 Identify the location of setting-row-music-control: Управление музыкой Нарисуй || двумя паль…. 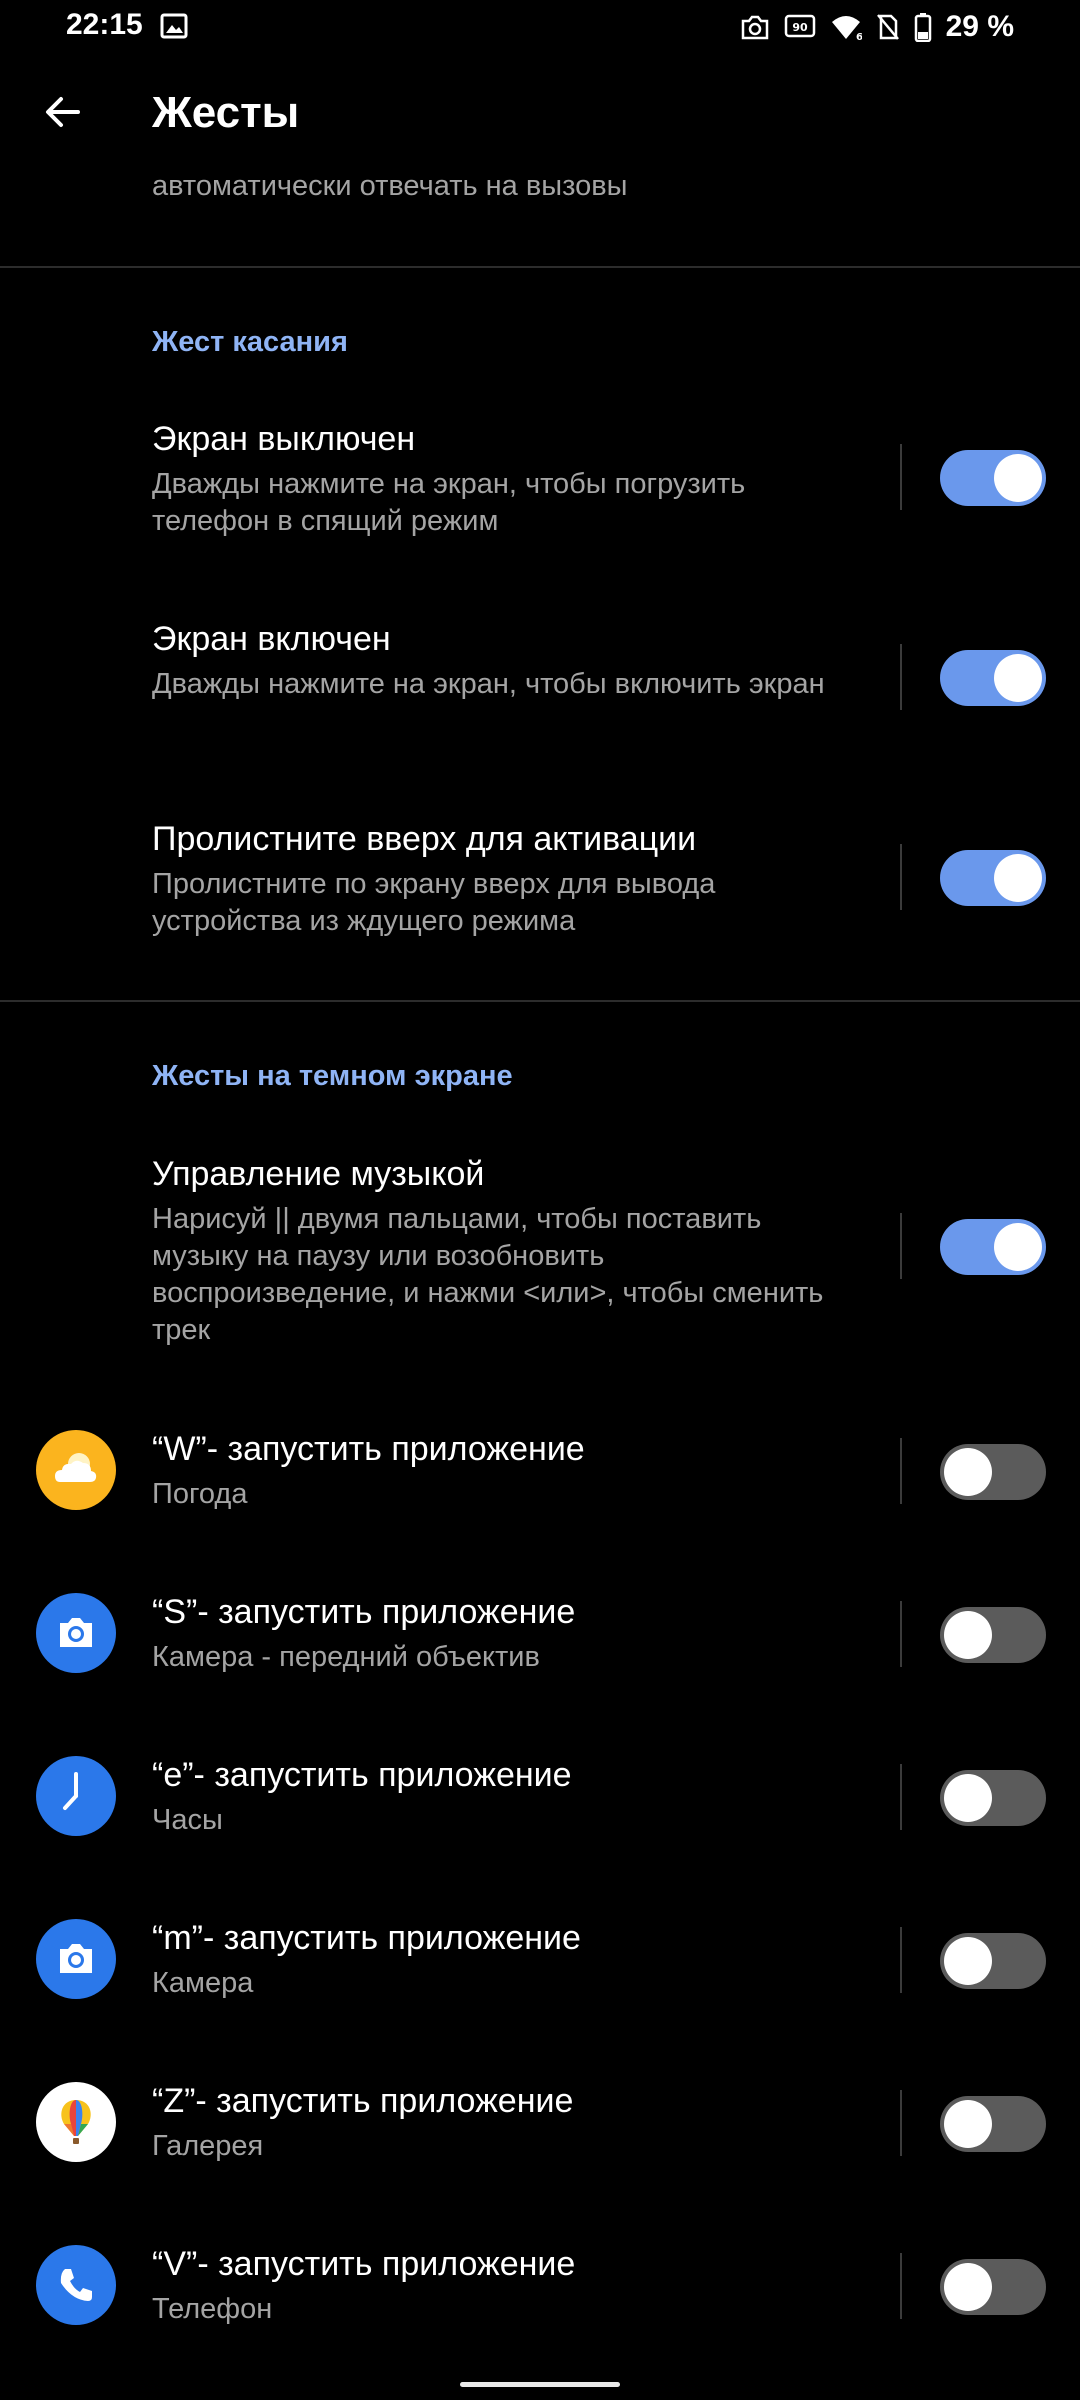
(540, 1252).